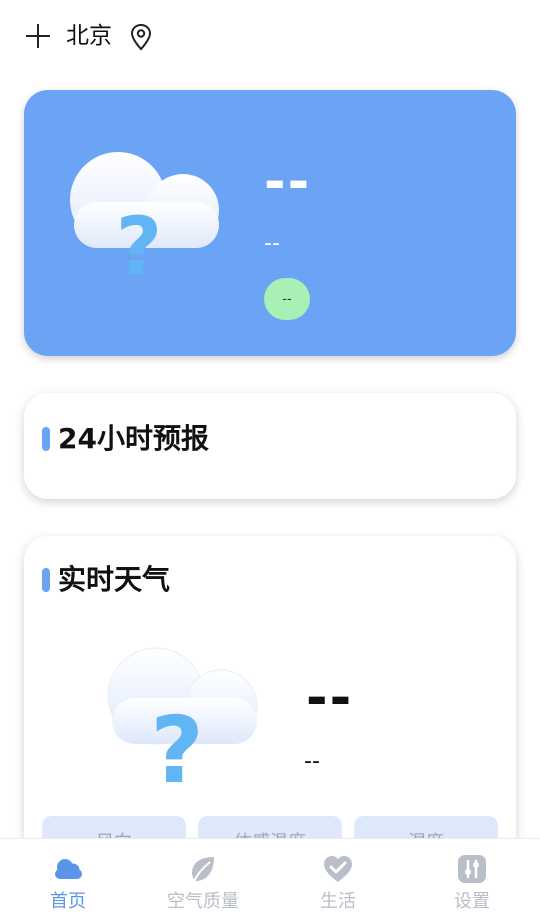  I want to click on bottom-navigation: 首页 空气质量 生活 设置, so click(270, 881).